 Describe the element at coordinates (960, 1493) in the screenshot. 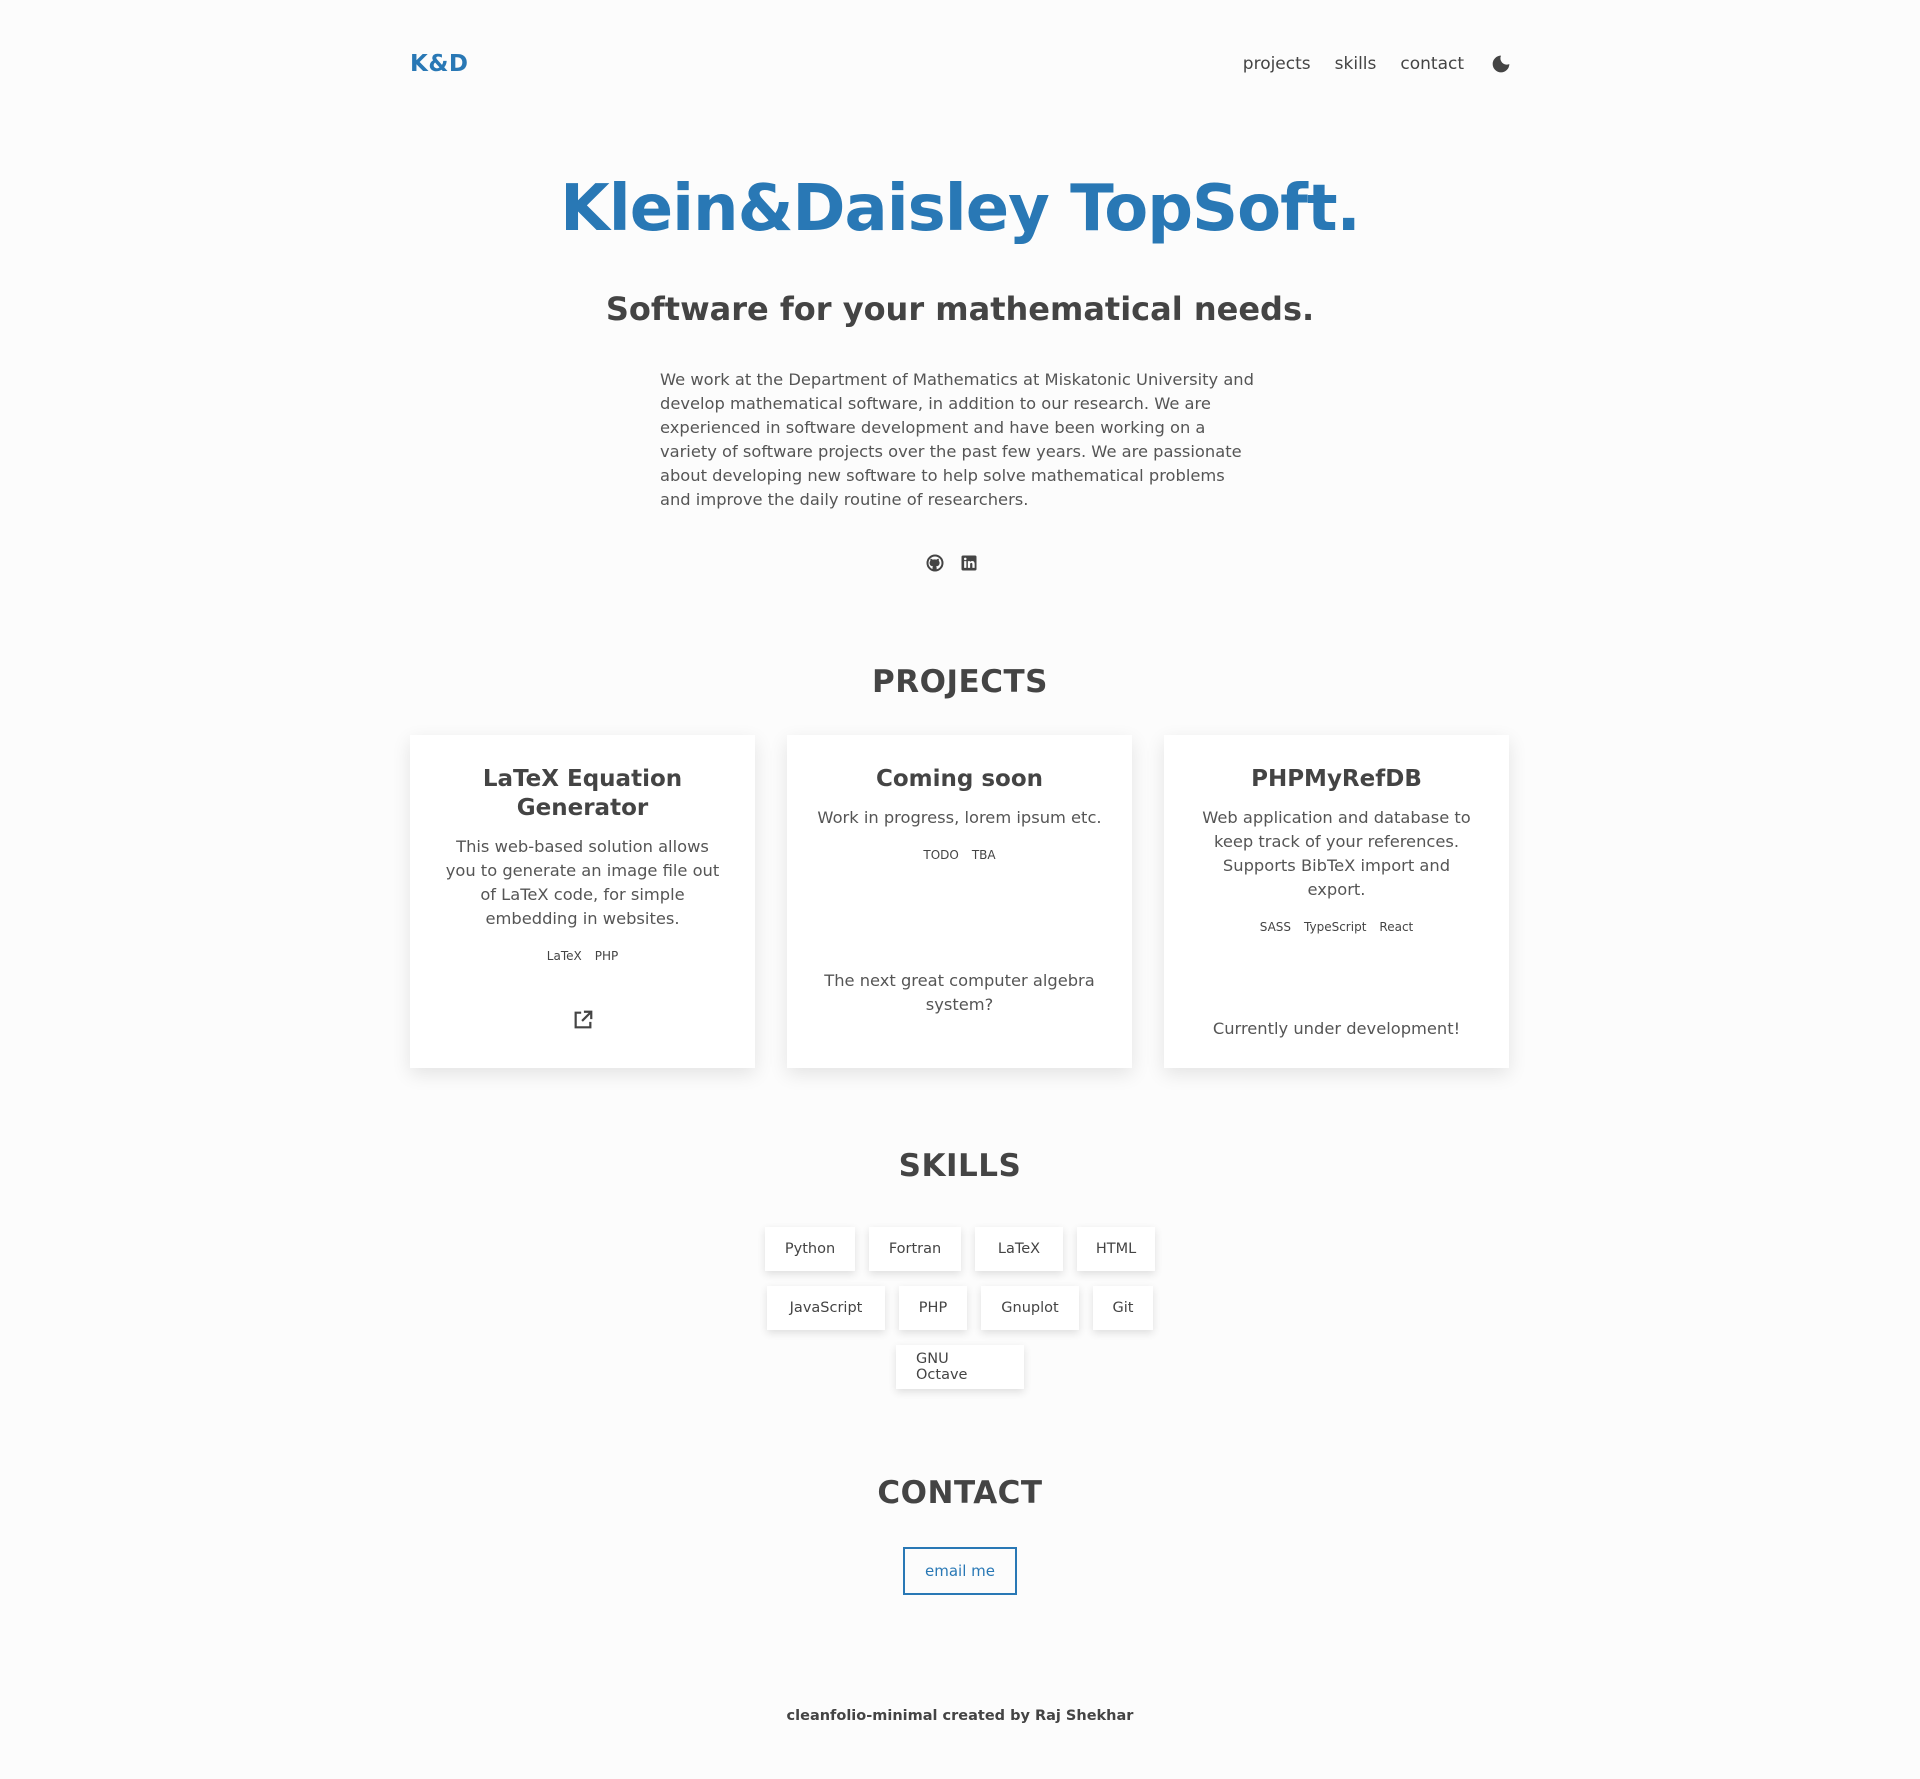

I see `contact-heading: CONTACT` at that location.